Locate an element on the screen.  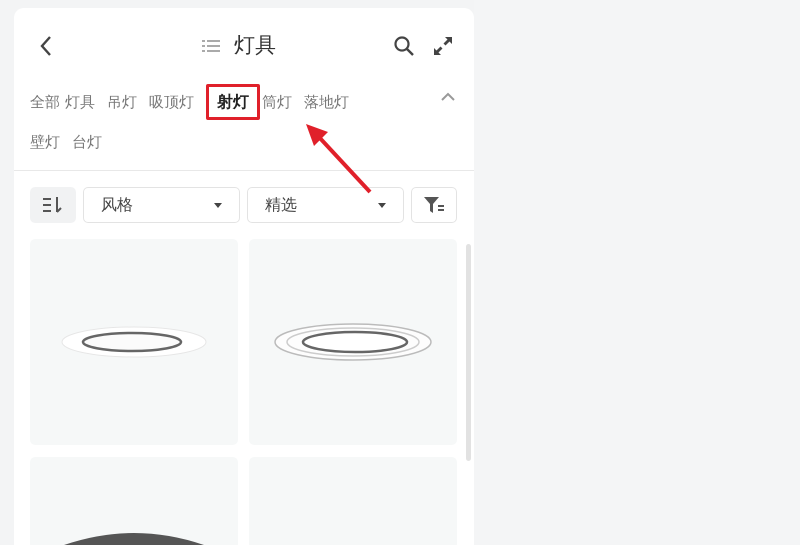
expand-icon is located at coordinates (443, 46).